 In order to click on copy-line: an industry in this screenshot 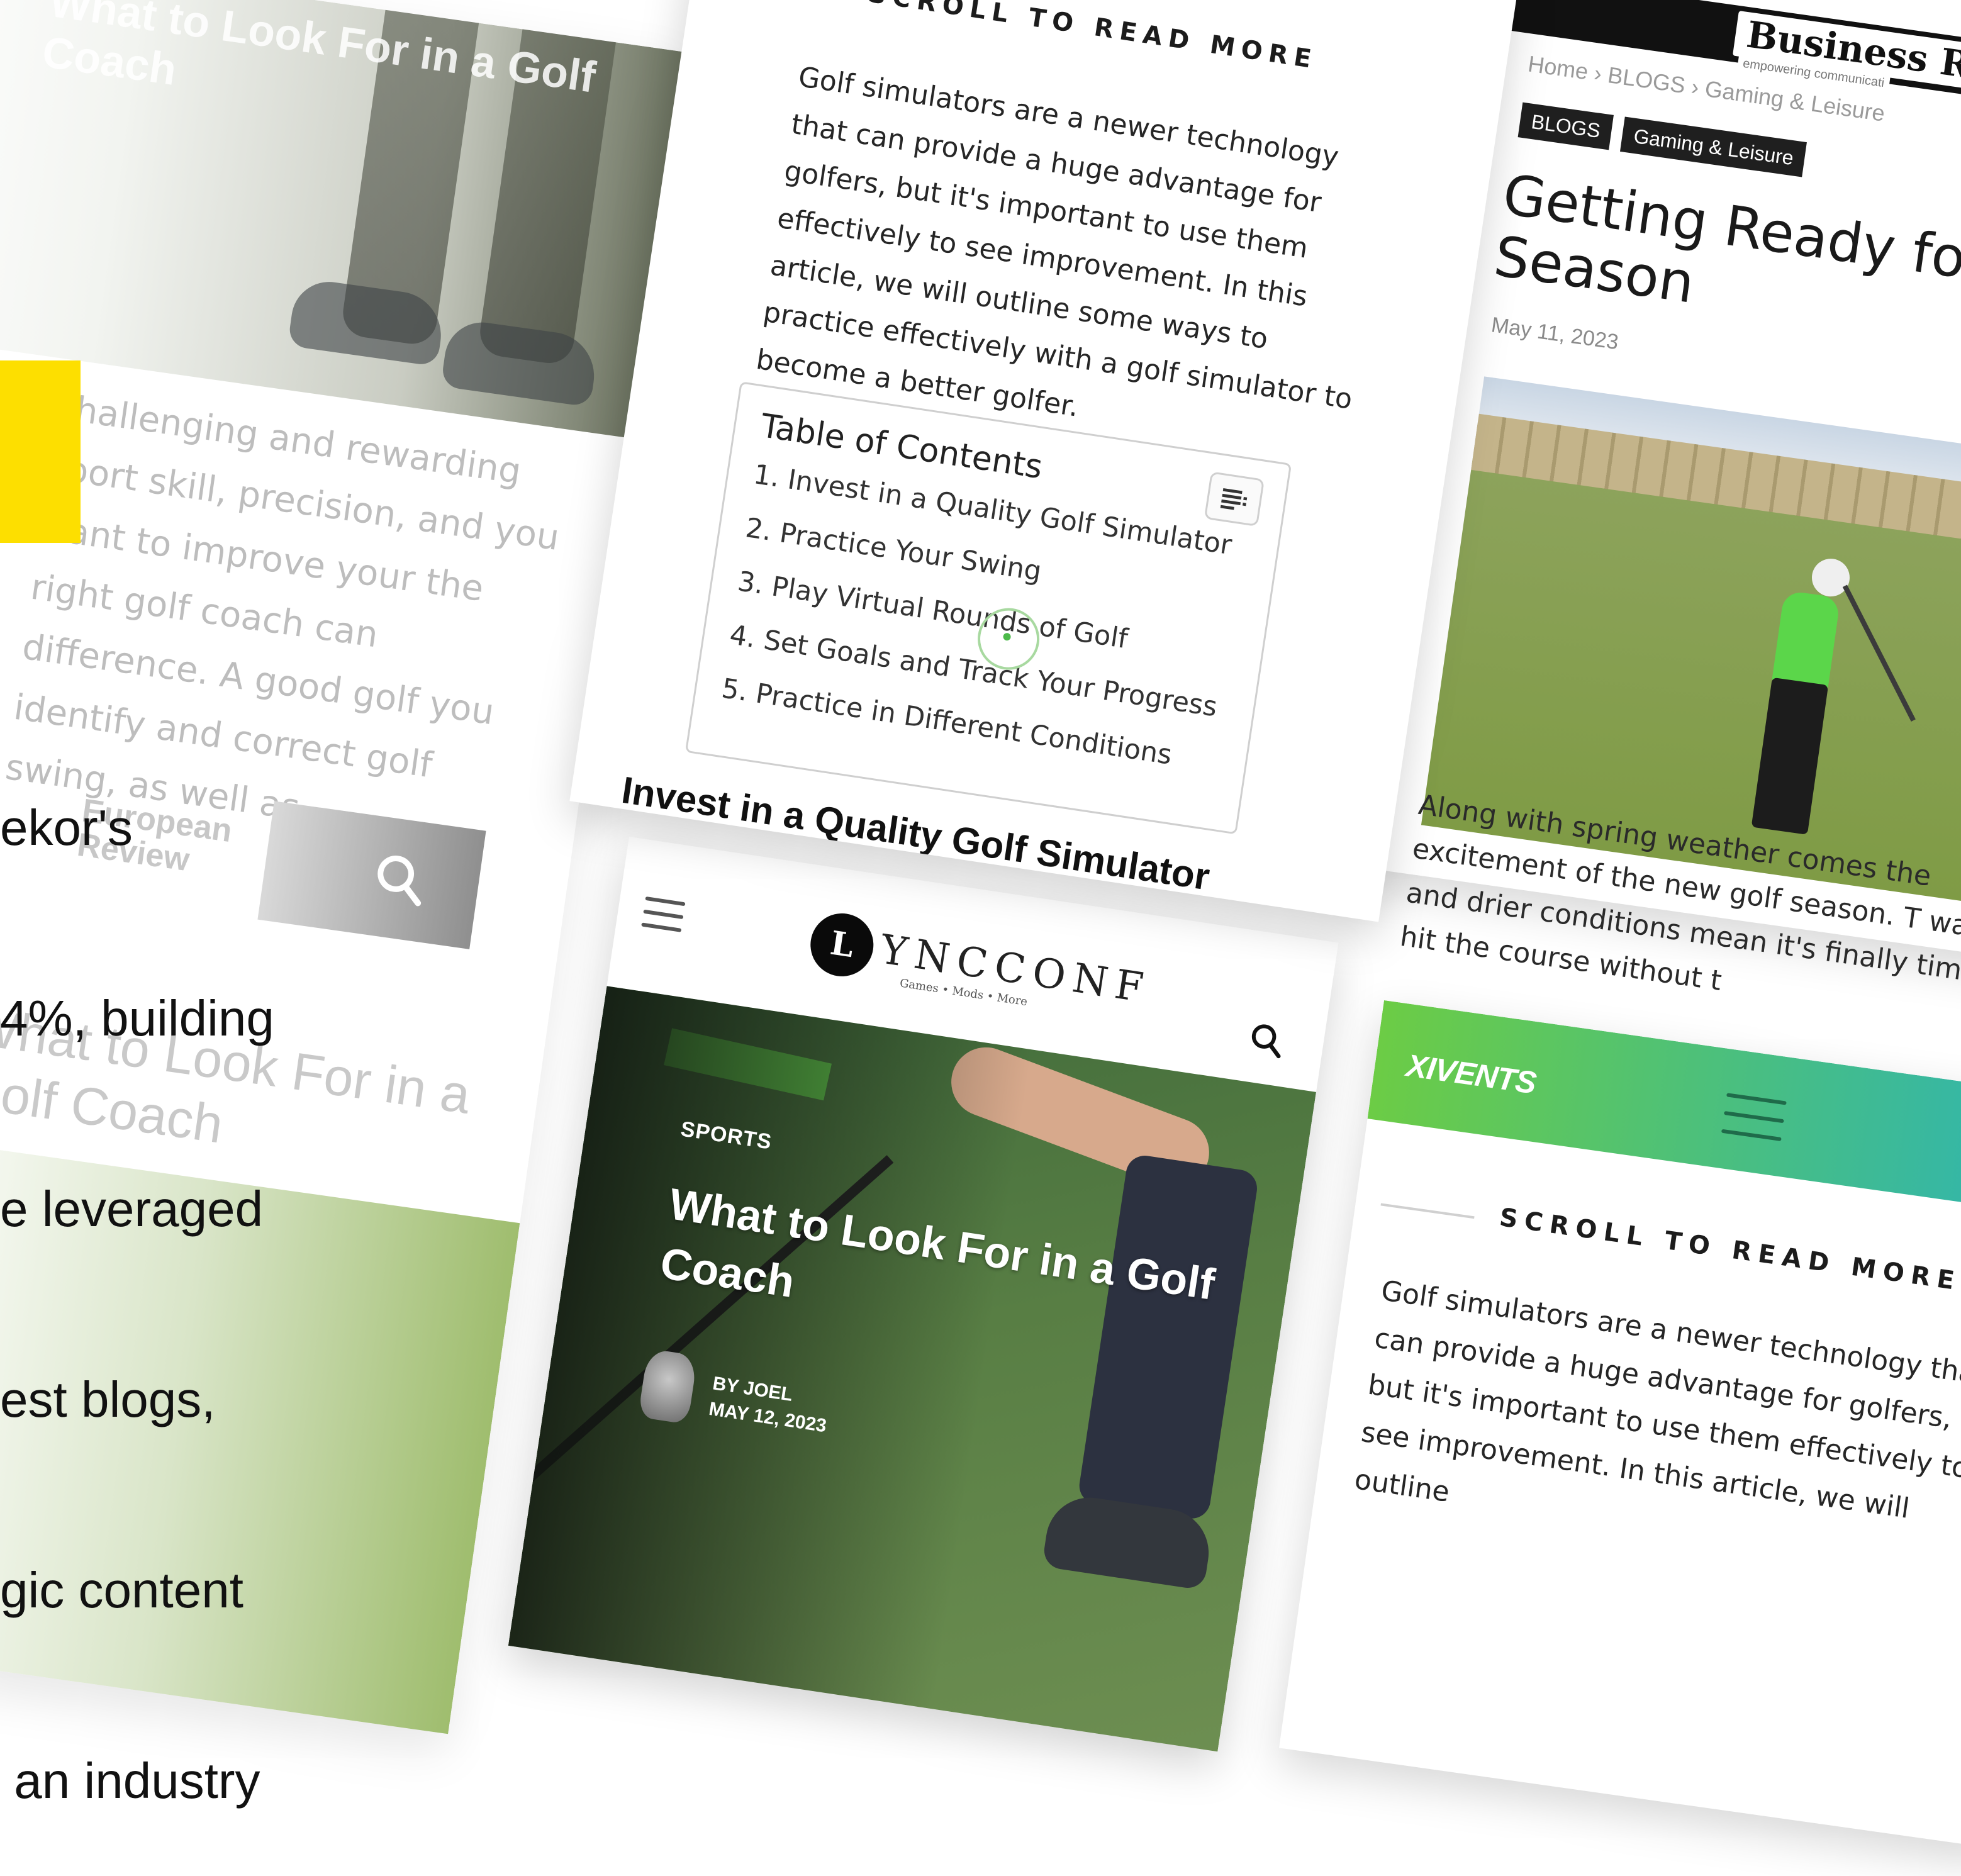, I will do `click(130, 1781)`.